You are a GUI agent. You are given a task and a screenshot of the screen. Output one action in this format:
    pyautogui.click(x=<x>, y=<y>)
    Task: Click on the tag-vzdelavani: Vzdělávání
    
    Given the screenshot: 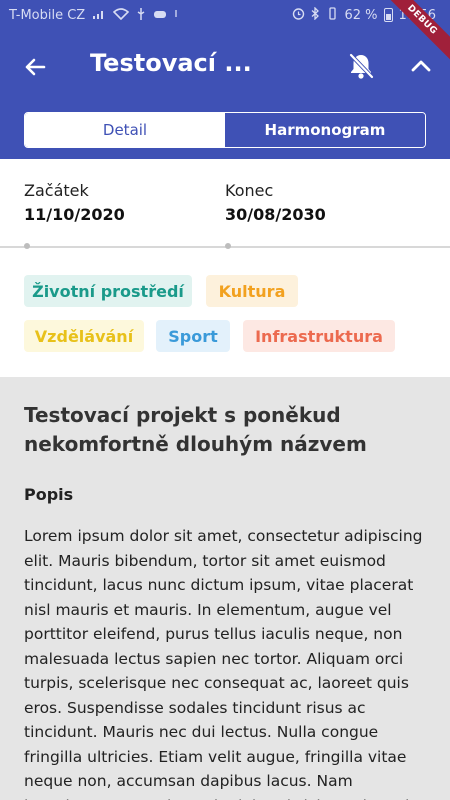 What is the action you would take?
    pyautogui.click(x=84, y=336)
    